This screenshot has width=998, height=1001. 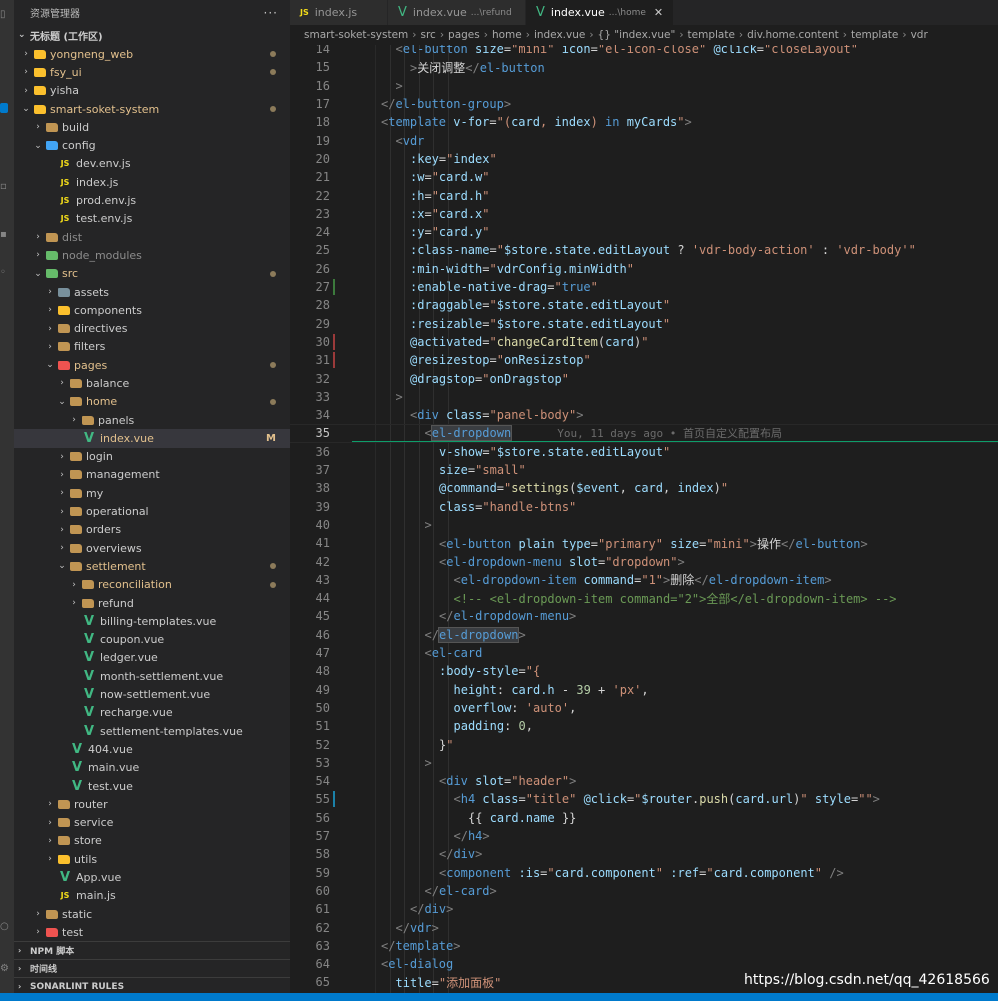 I want to click on tree-item-service: › service, so click(x=152, y=822).